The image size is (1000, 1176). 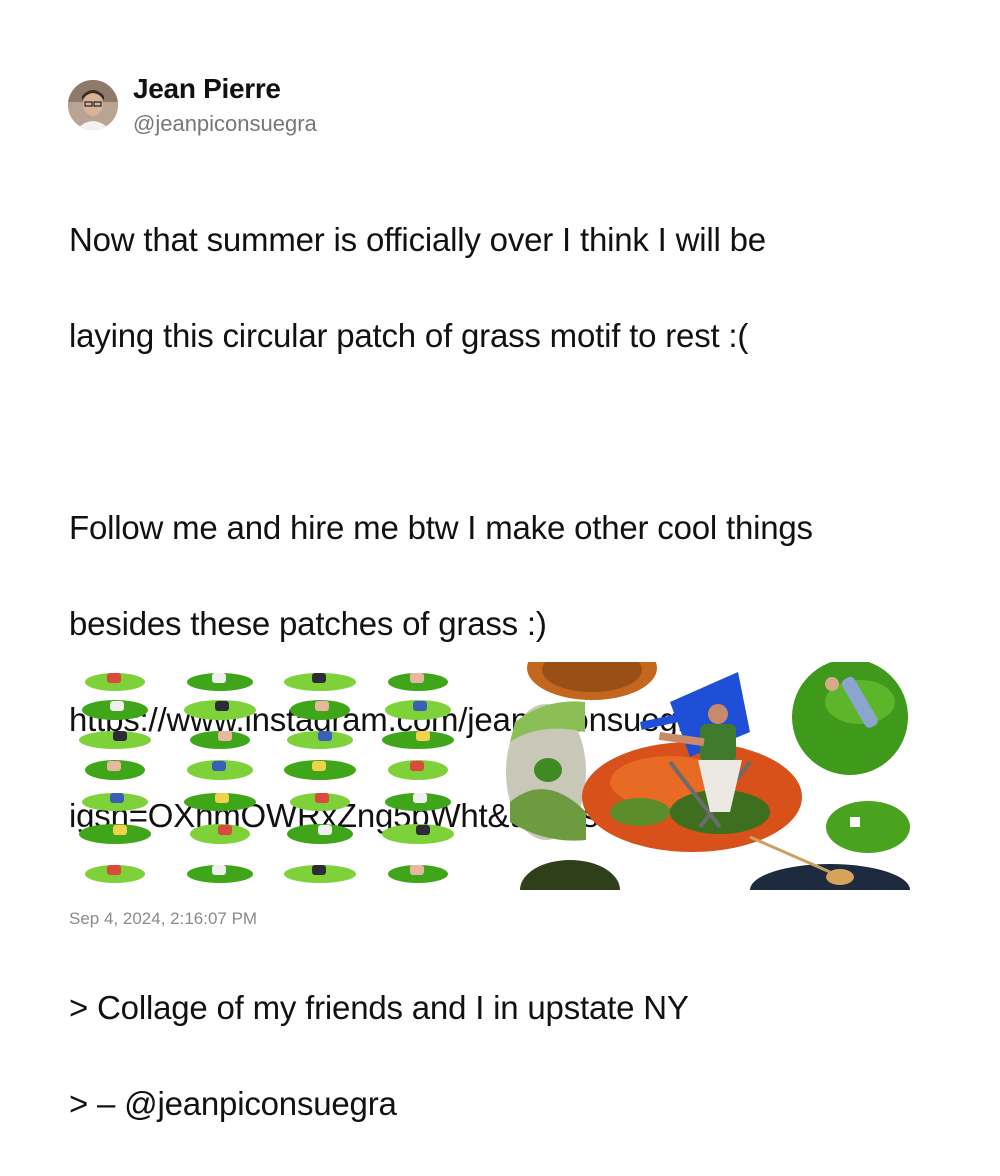 What do you see at coordinates (233, 1103) in the screenshot?
I see `quote-attribution: > – @jeanpiconsuegra` at bounding box center [233, 1103].